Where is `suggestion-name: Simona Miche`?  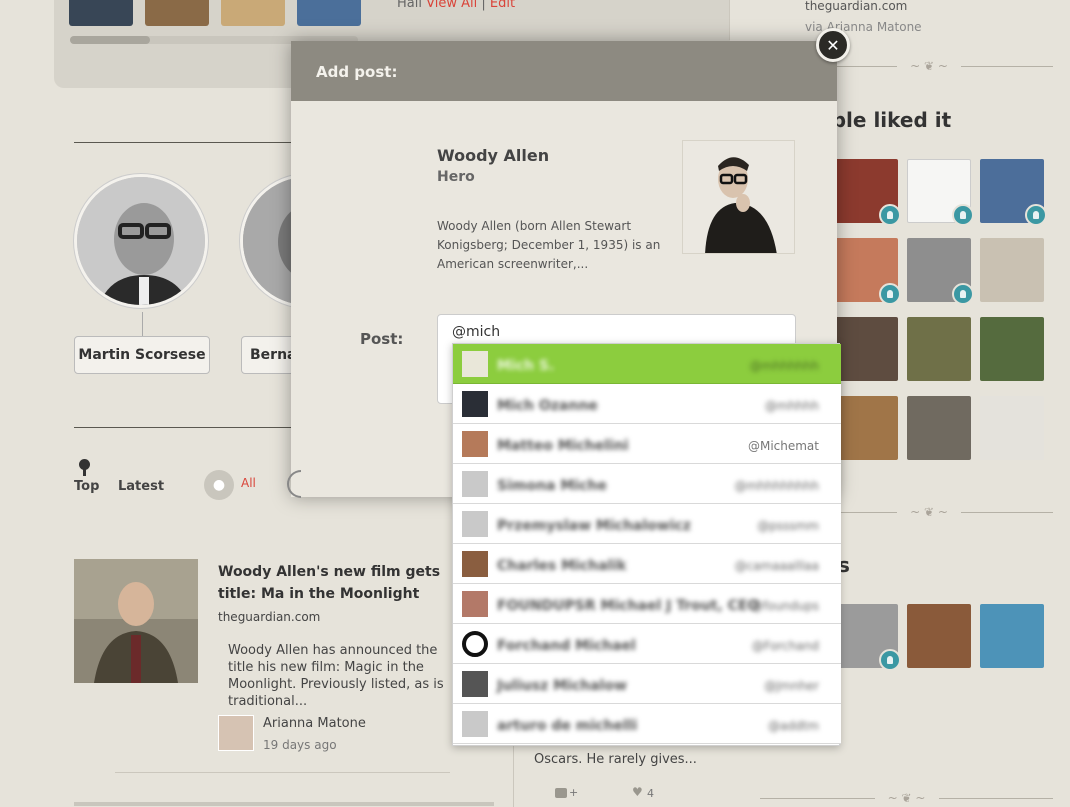 suggestion-name: Simona Miche is located at coordinates (552, 486).